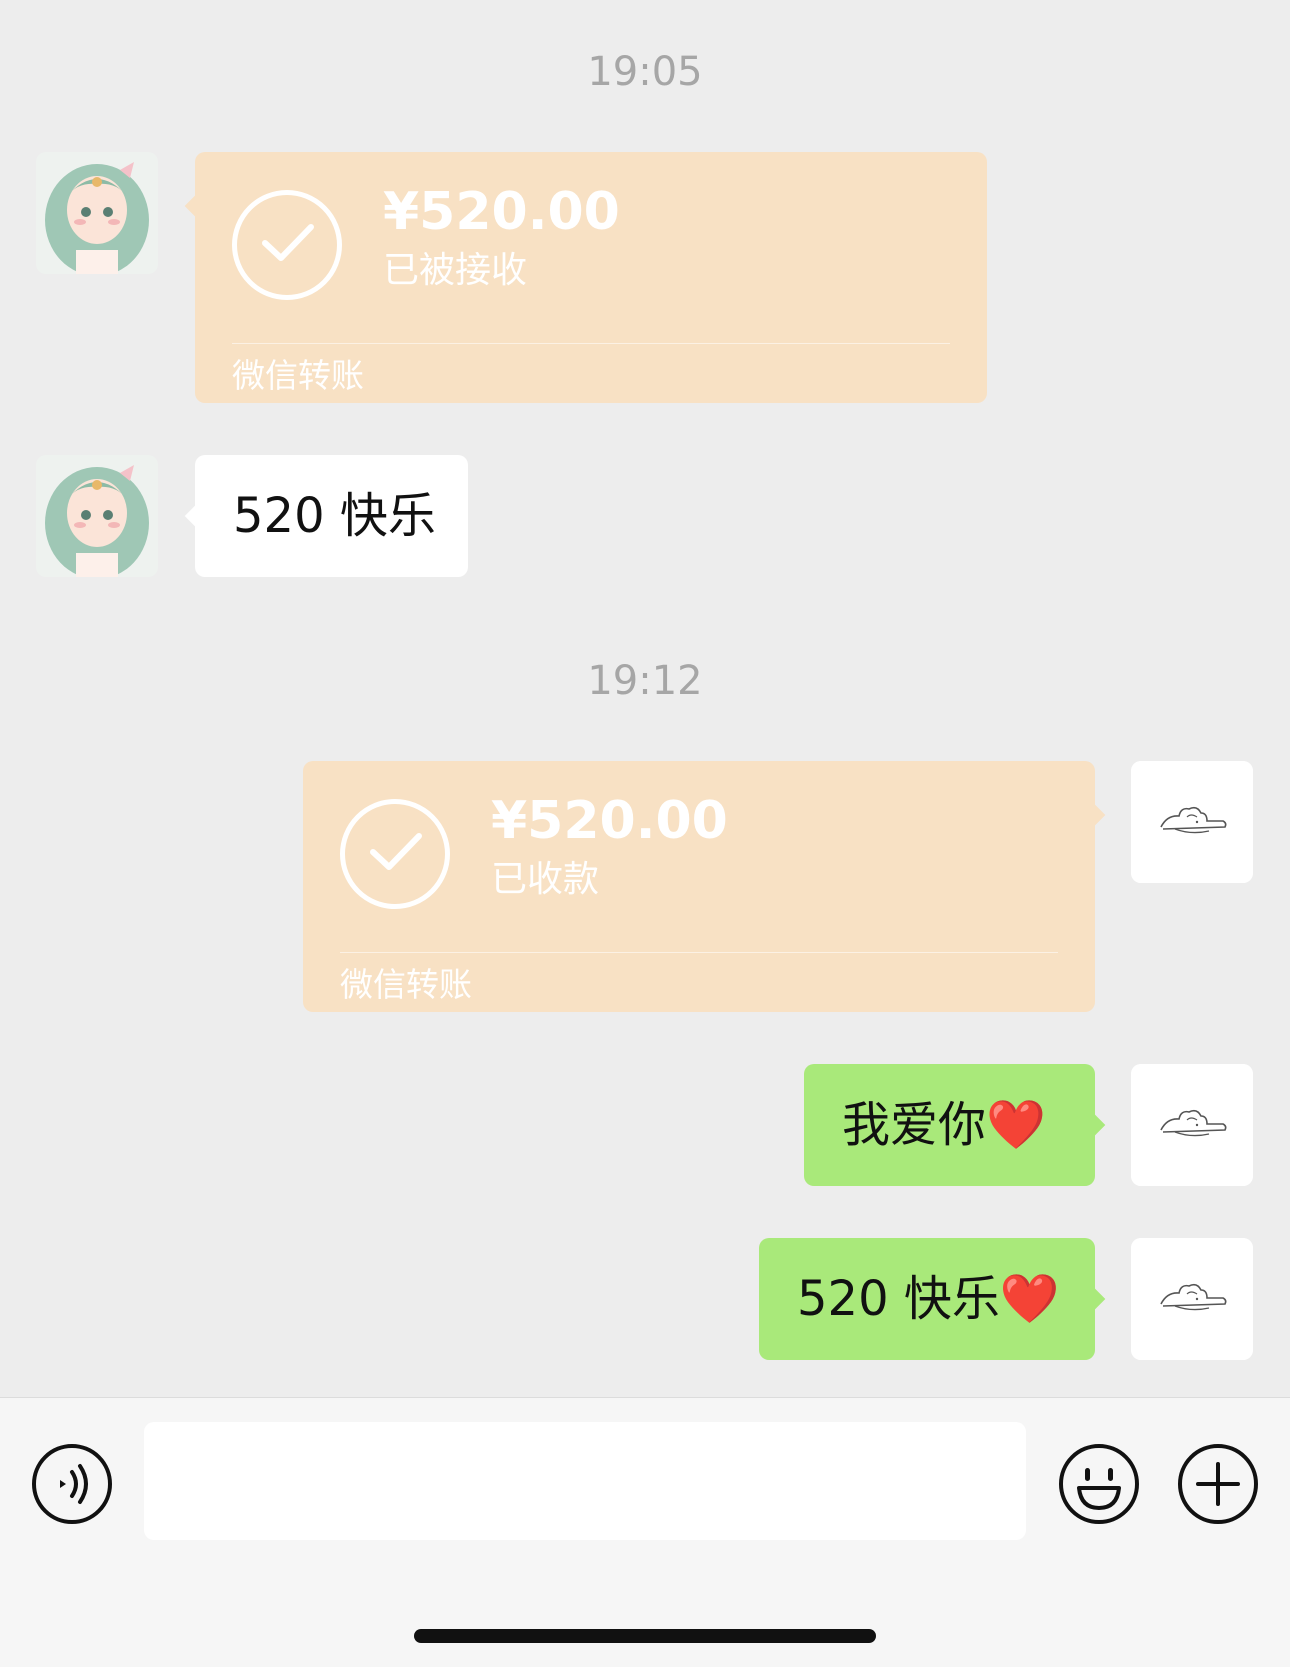 The height and width of the screenshot is (1667, 1290). I want to click on plus-button, so click(1218, 1484).